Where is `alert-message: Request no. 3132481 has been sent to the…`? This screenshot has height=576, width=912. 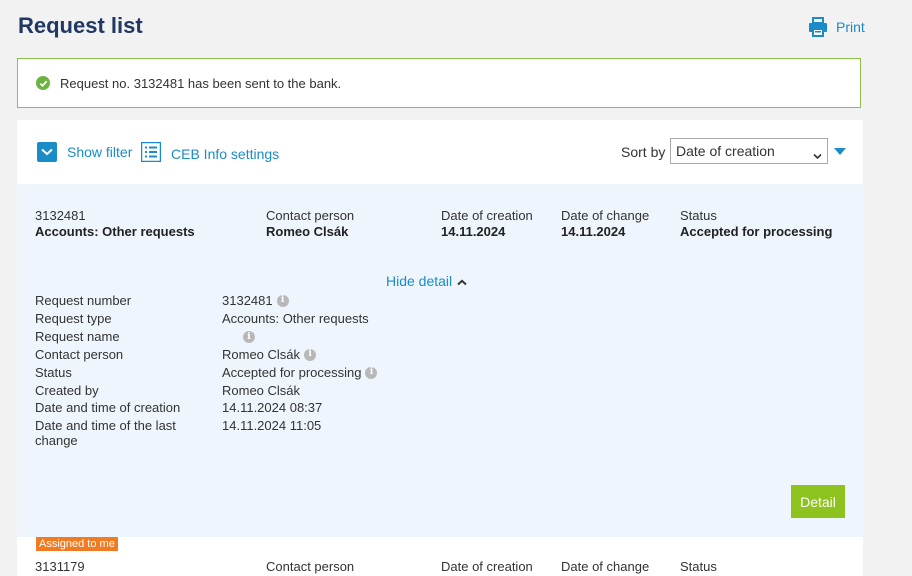
alert-message: Request no. 3132481 has been sent to the… is located at coordinates (201, 83).